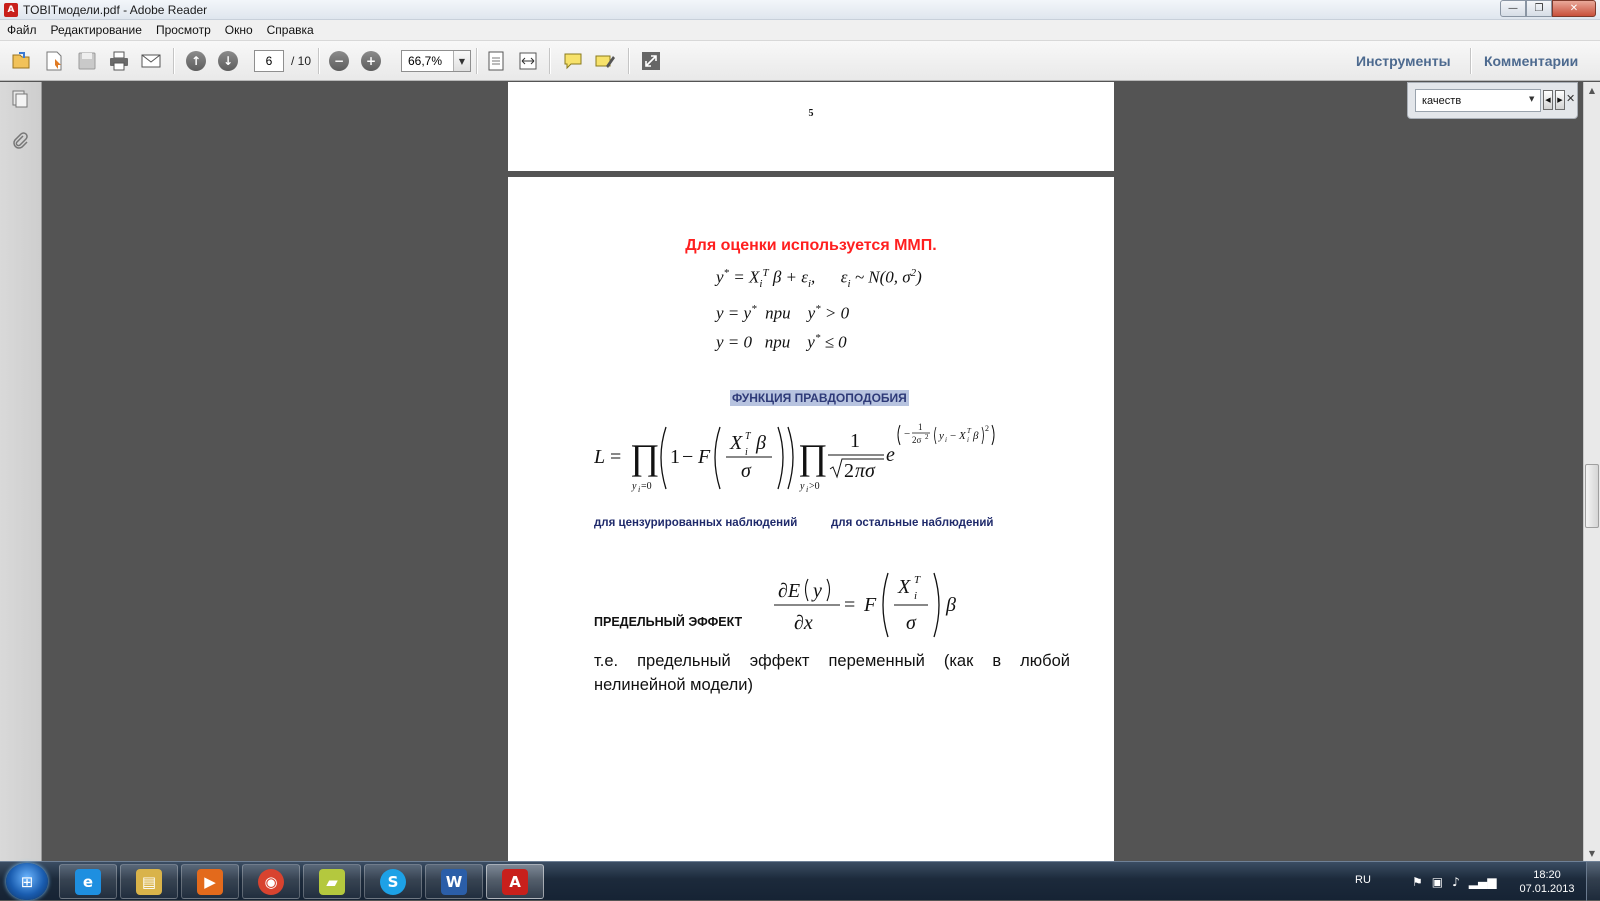 Image resolution: width=1600 pixels, height=901 pixels. I want to click on find-bar: качеств ▼ ◀ ▶ ✕, so click(1492, 100).